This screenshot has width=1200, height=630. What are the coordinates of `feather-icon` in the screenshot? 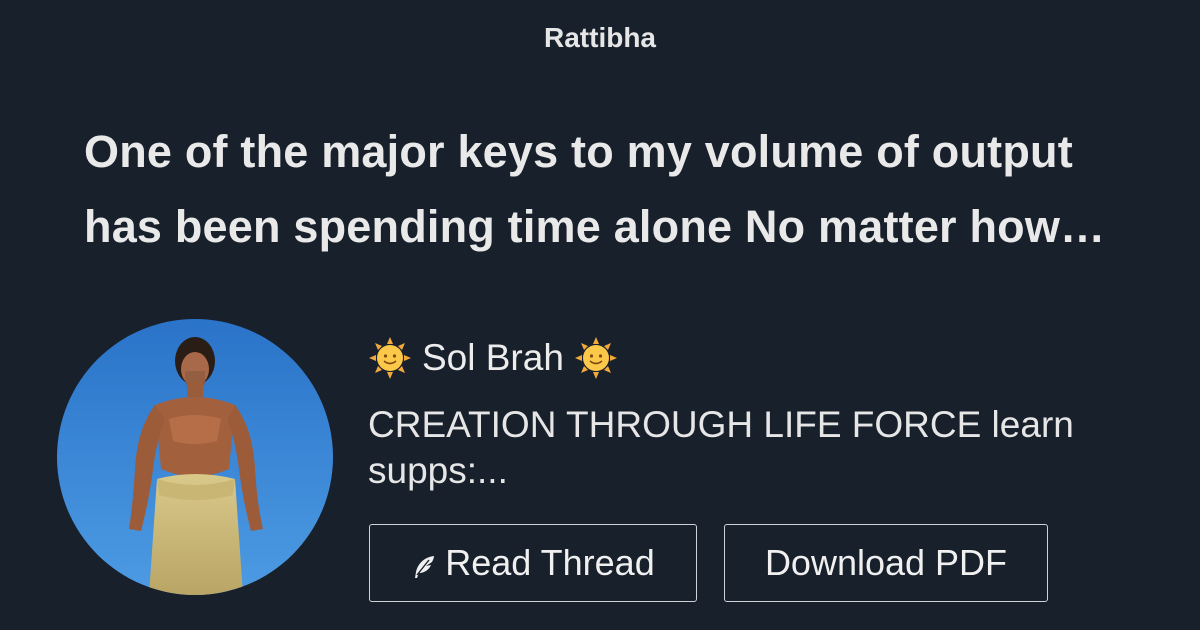 It's located at (425, 567).